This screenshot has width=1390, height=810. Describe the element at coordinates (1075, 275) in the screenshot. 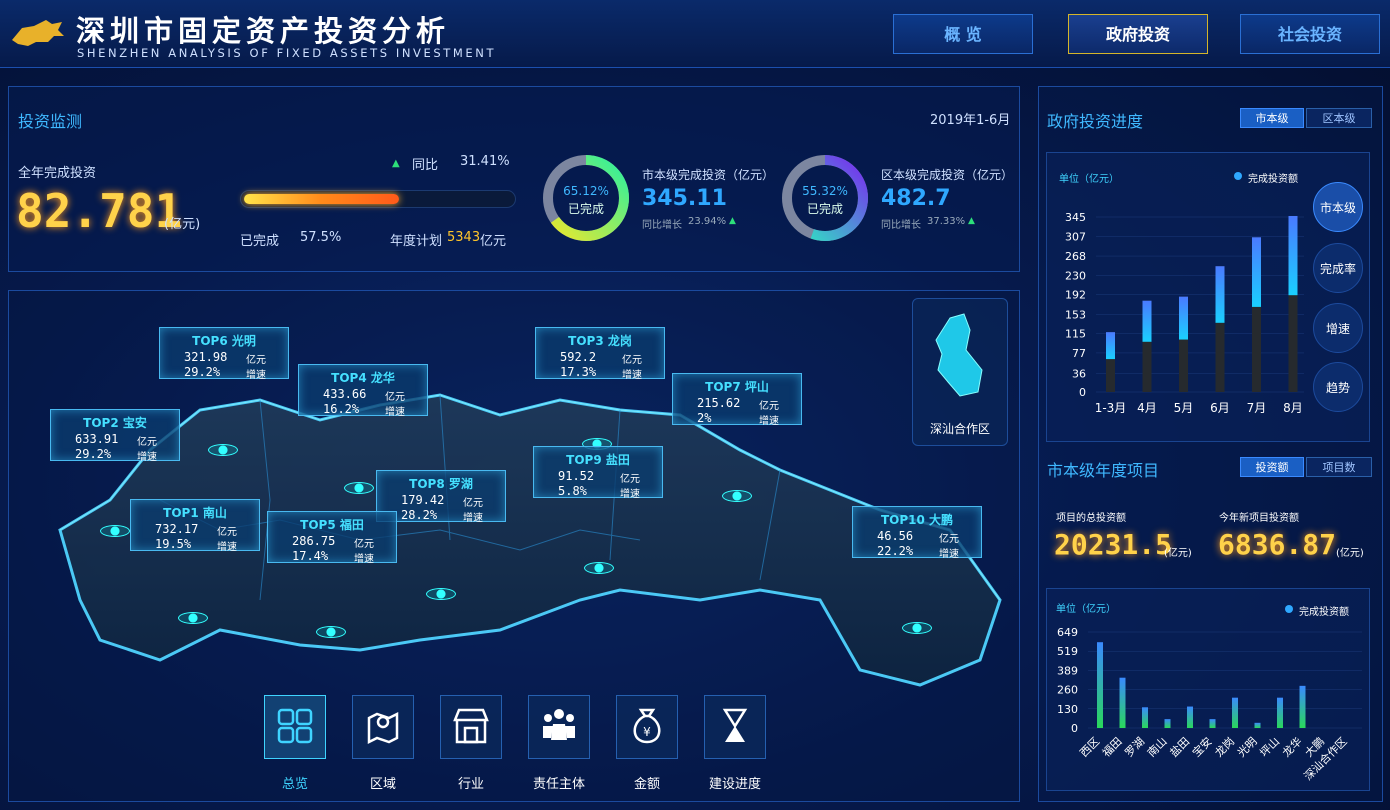

I see `y-tick-label: 230` at that location.